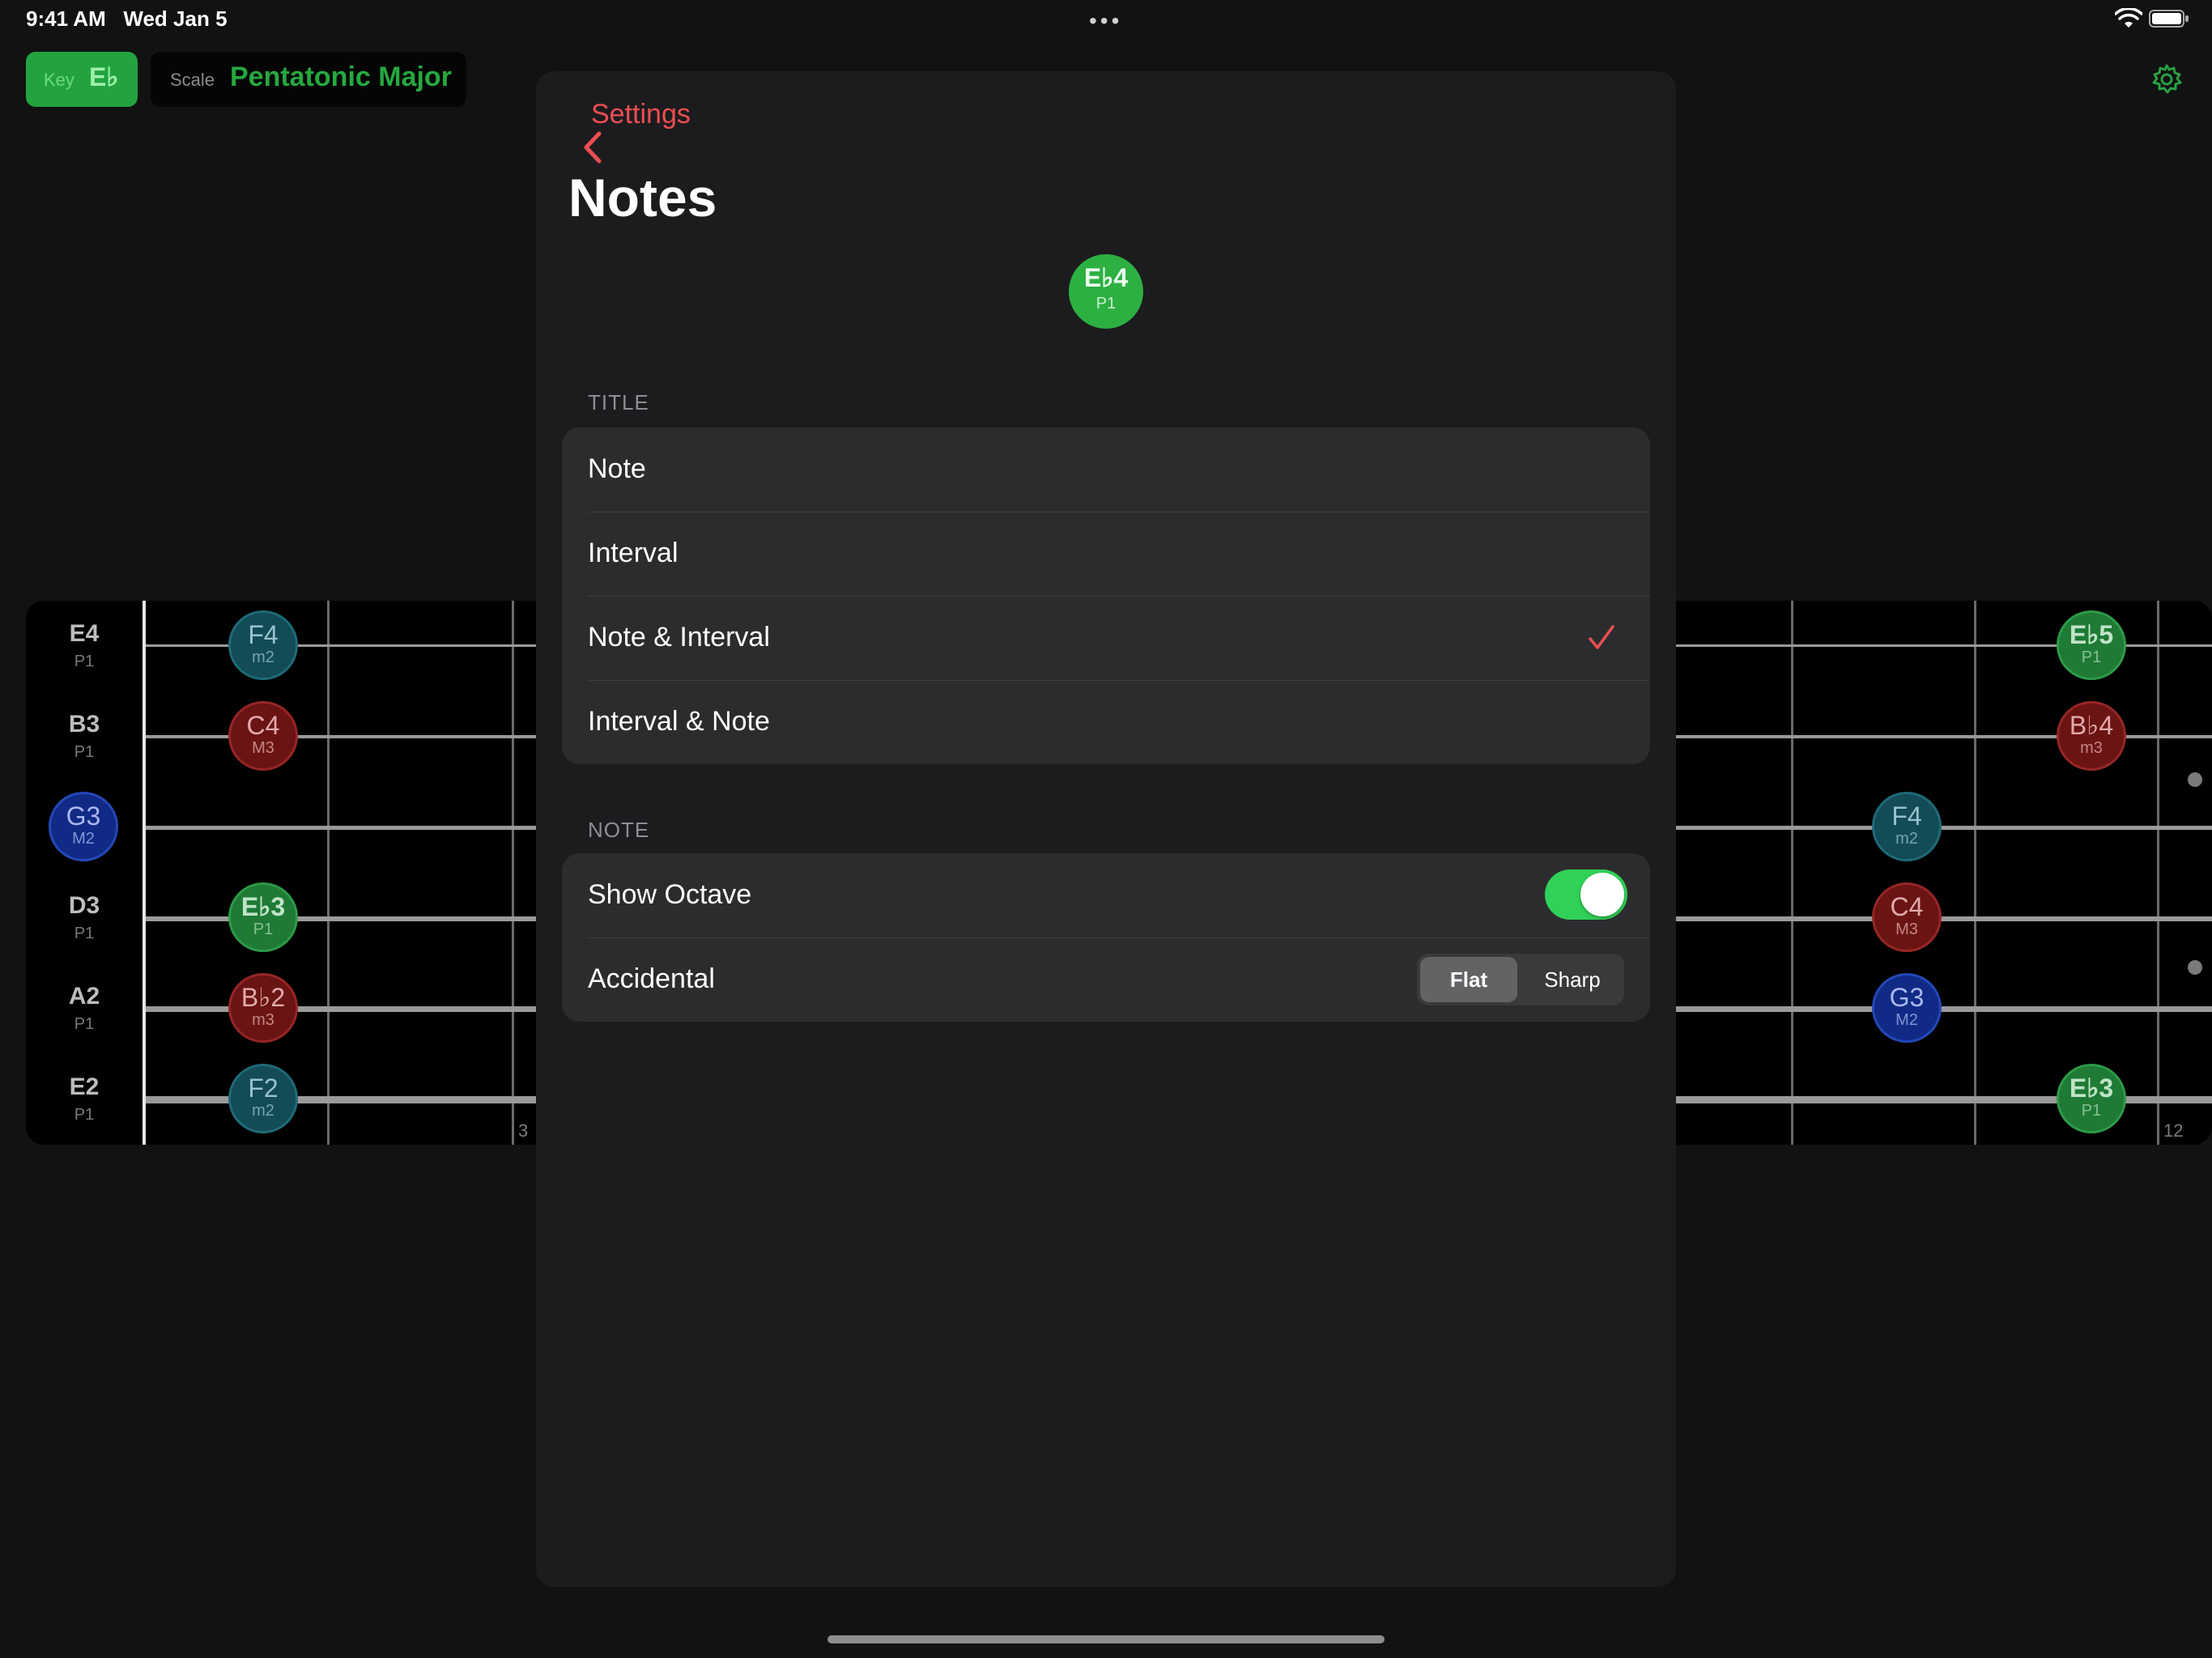  What do you see at coordinates (1907, 1020) in the screenshot?
I see `note-interval: M2` at bounding box center [1907, 1020].